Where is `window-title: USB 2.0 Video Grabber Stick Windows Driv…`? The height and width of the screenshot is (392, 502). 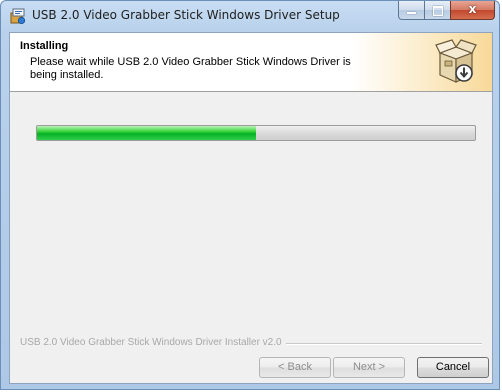 window-title: USB 2.0 Video Grabber Stick Windows Driv… is located at coordinates (186, 15).